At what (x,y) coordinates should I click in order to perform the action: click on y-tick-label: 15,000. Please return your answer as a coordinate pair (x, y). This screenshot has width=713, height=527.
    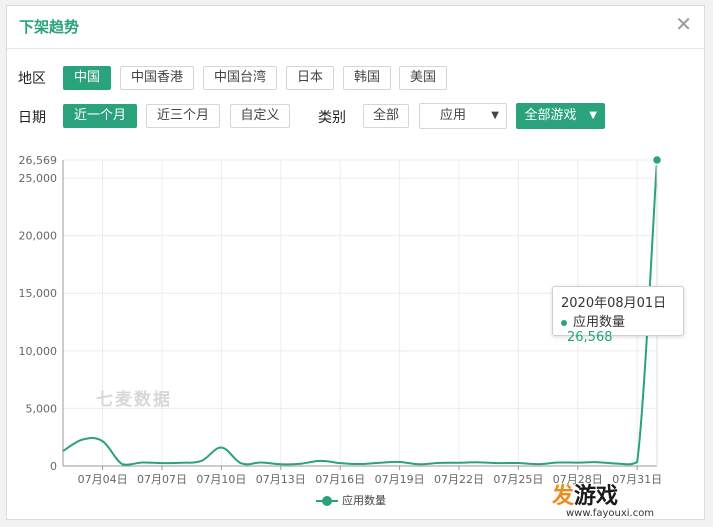
    Looking at the image, I should click on (38, 293).